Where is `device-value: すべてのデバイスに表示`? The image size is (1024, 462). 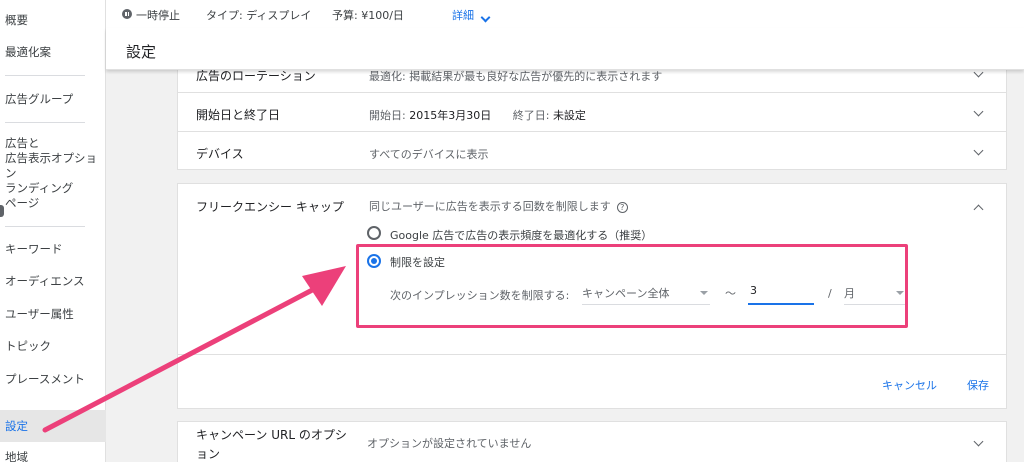
device-value: すべてのデバイスに表示 is located at coordinates (429, 154).